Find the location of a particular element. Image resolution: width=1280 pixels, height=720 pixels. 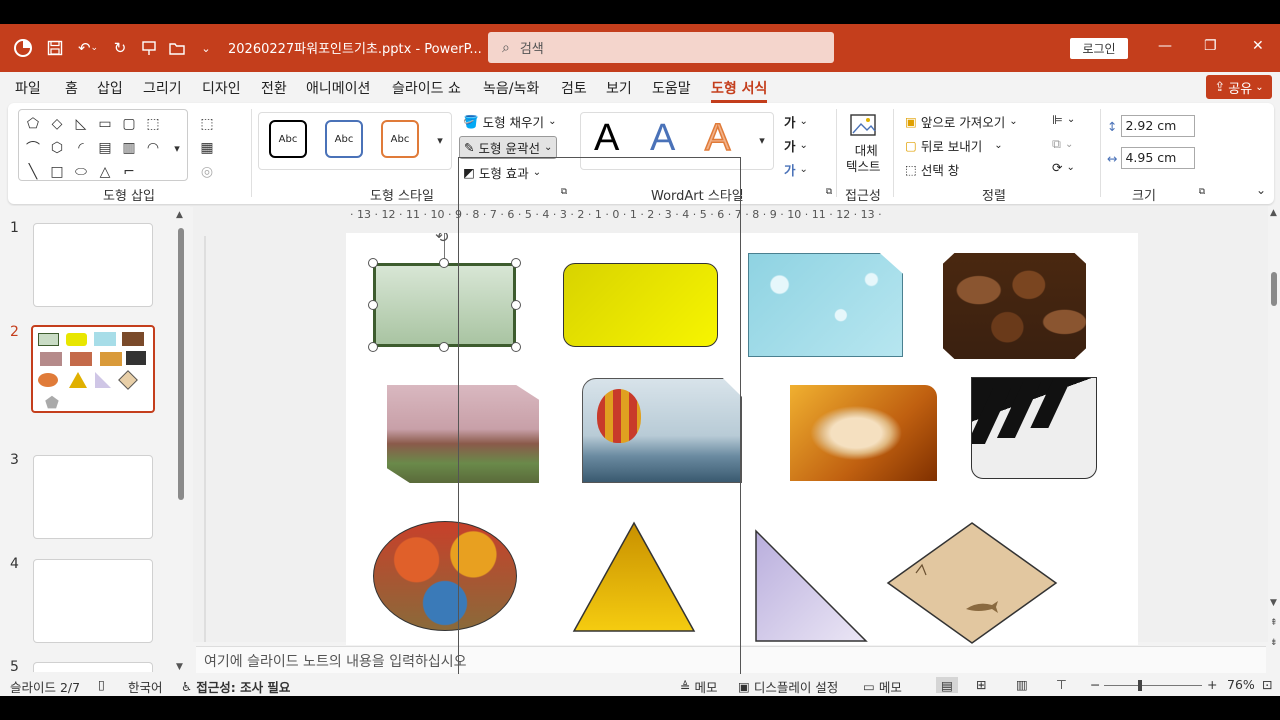

square-icon: □ is located at coordinates (57, 172).